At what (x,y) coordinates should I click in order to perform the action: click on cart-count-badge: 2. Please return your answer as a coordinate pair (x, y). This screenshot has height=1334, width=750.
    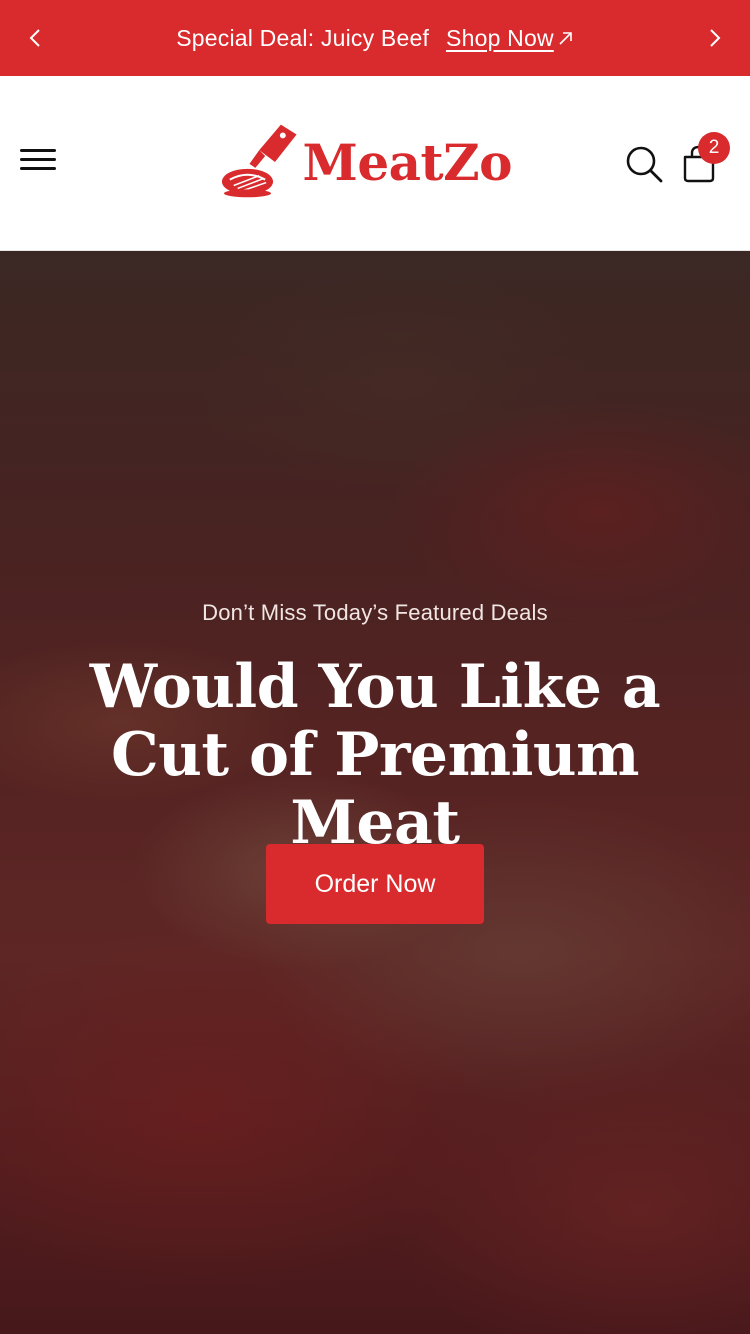
    Looking at the image, I should click on (714, 148).